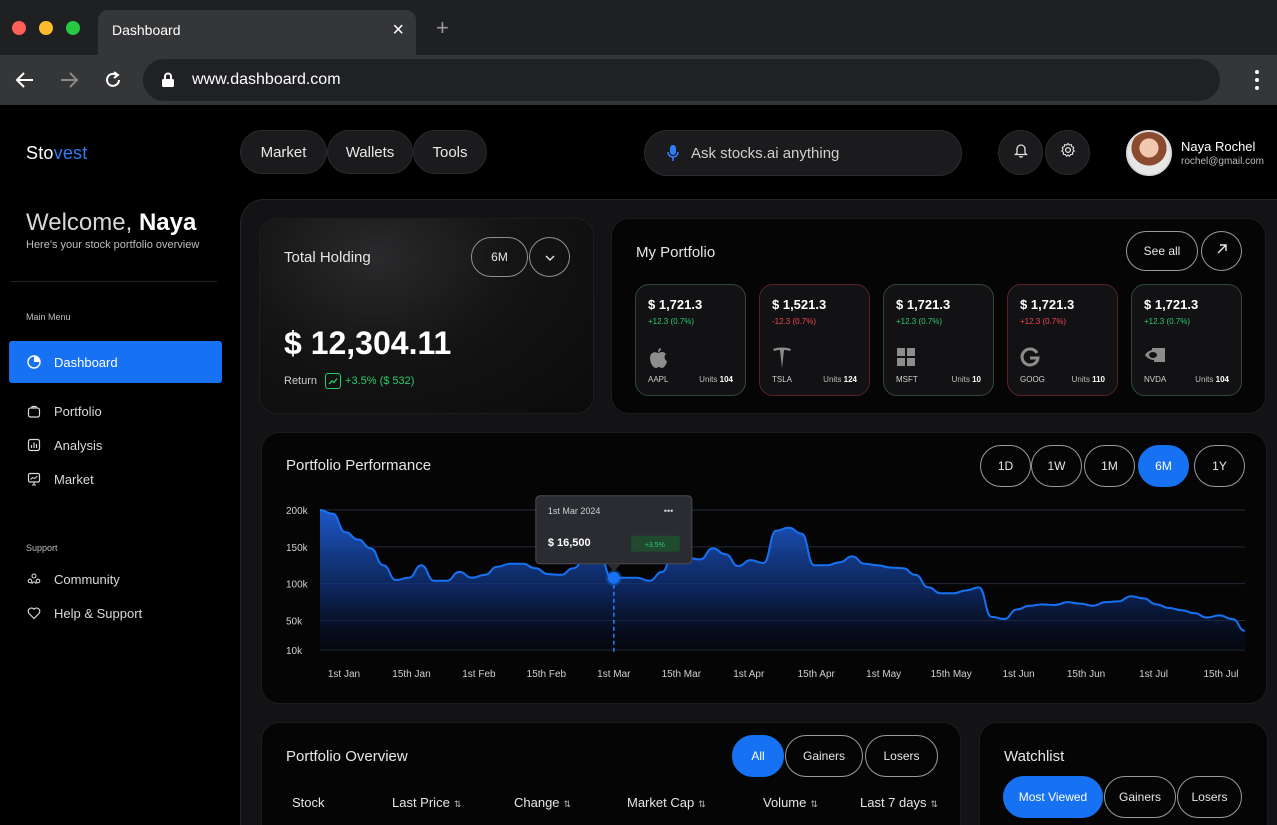 The width and height of the screenshot is (1277, 825). I want to click on y-tick-label: 150k, so click(297, 548).